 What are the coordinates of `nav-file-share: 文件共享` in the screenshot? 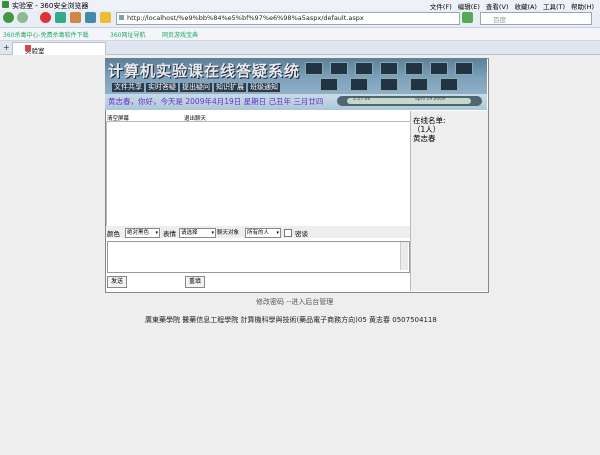 It's located at (128, 87).